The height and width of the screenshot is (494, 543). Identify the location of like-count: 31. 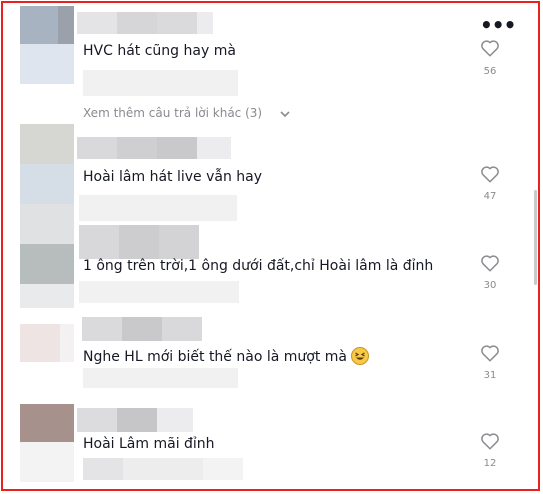
(490, 375).